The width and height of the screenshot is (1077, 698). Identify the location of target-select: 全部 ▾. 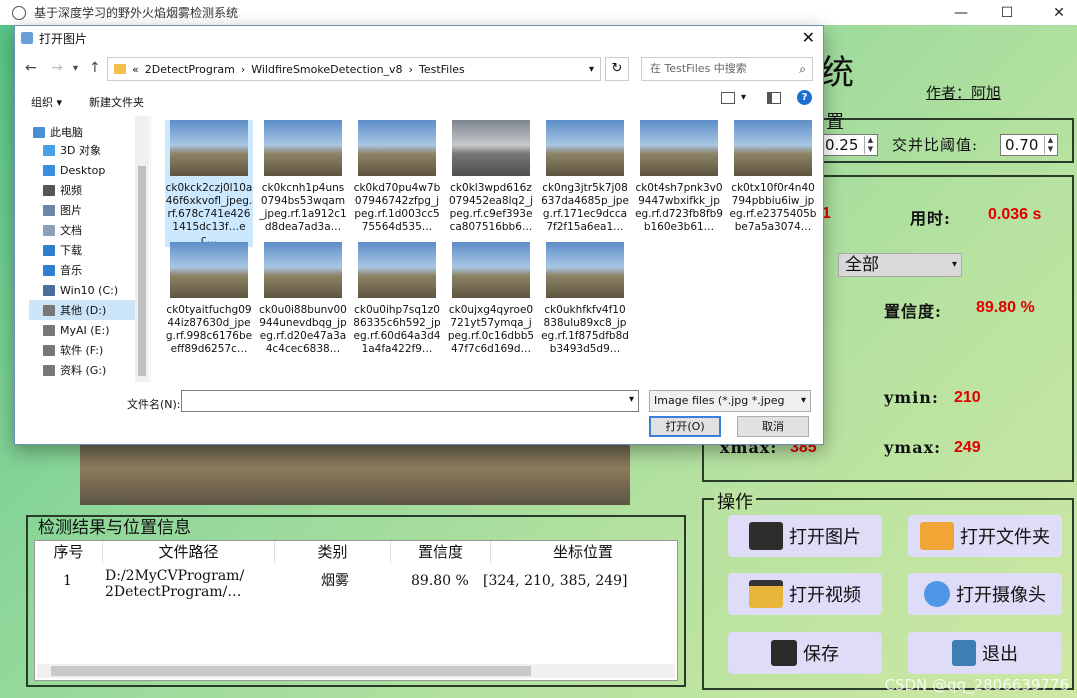
(900, 265).